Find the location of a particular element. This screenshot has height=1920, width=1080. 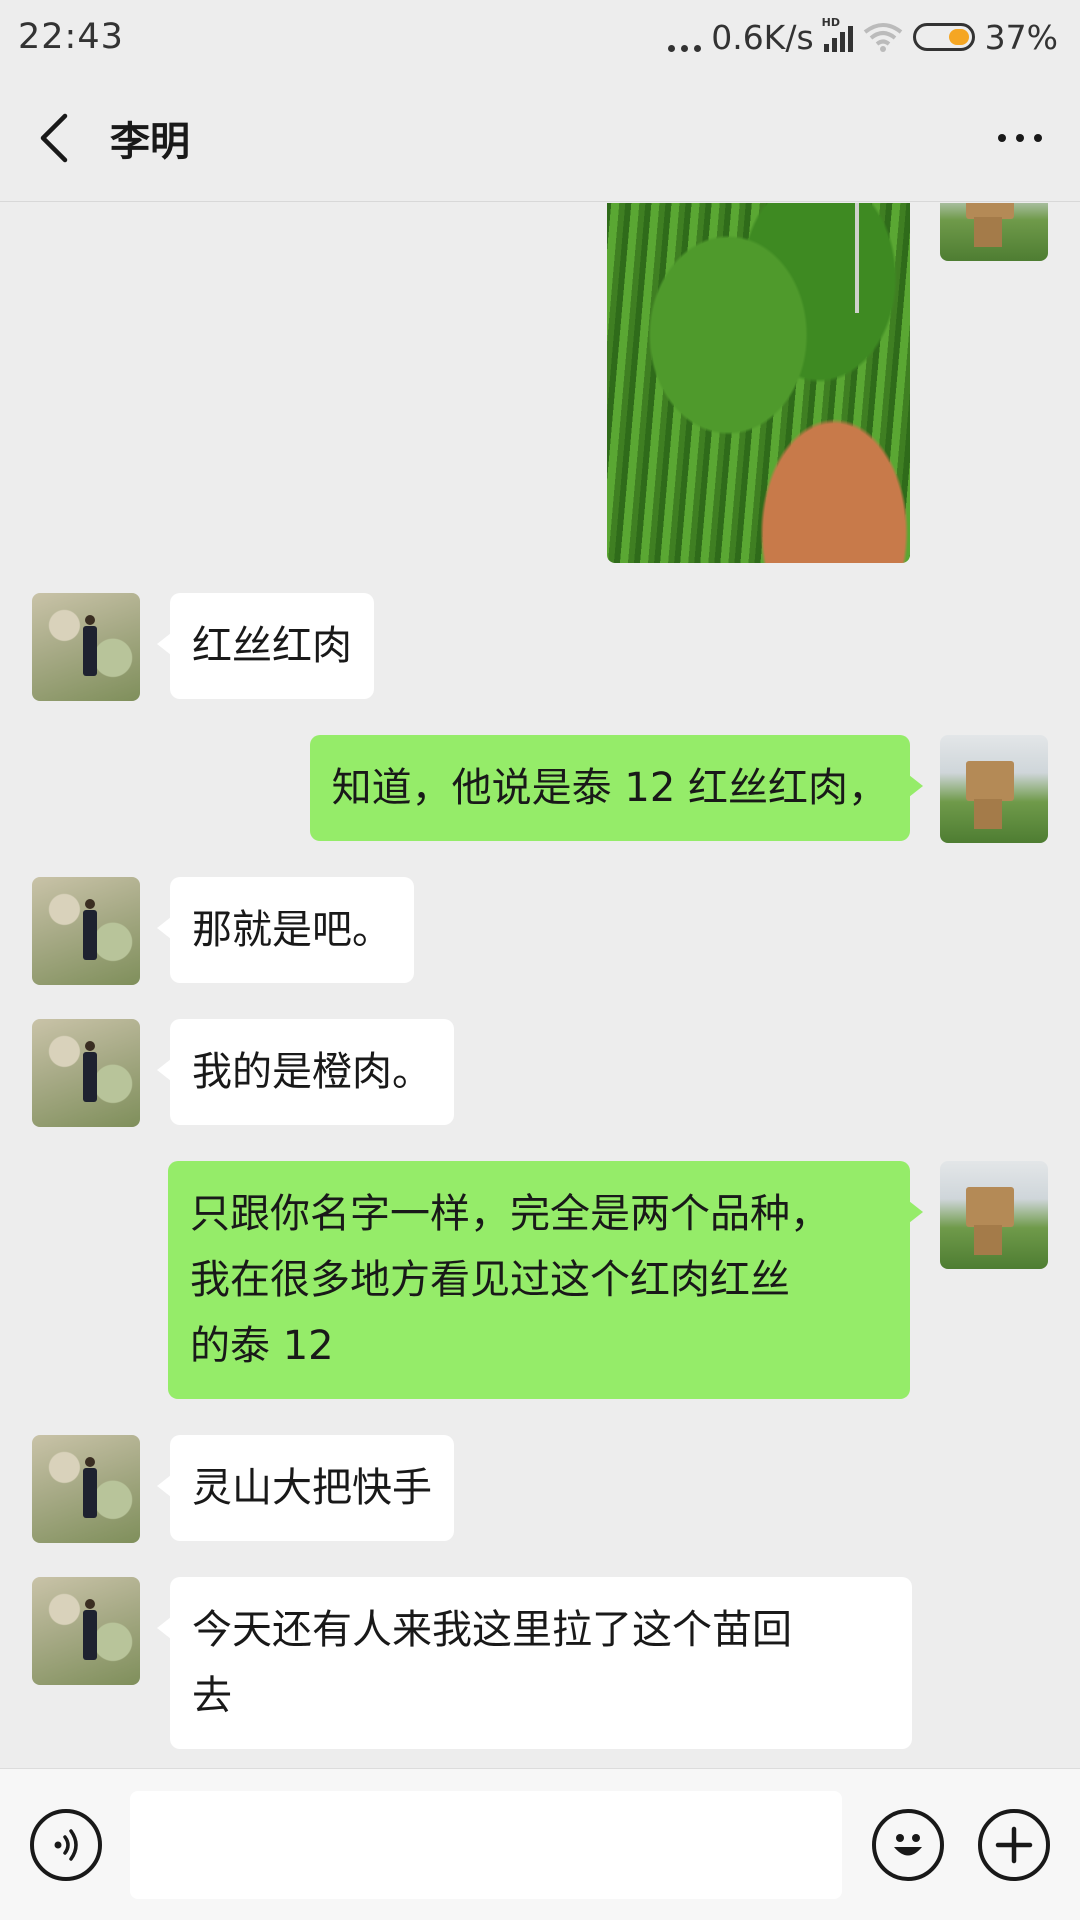

emoji-button is located at coordinates (908, 1845).